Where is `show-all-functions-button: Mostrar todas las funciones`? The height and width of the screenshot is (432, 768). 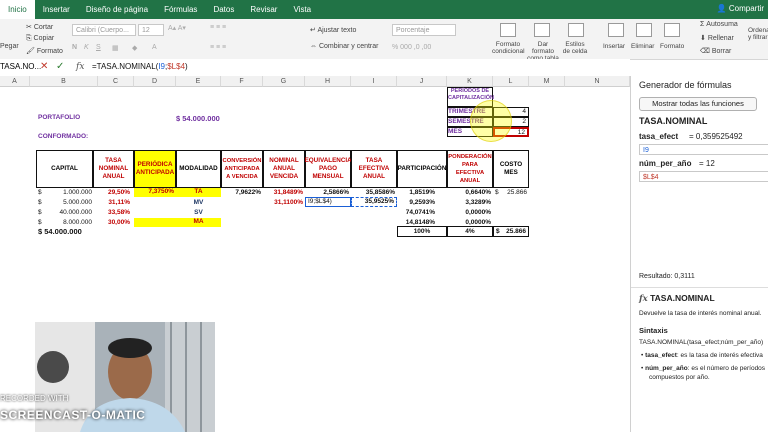
show-all-functions-button: Mostrar todas las funciones is located at coordinates (698, 104).